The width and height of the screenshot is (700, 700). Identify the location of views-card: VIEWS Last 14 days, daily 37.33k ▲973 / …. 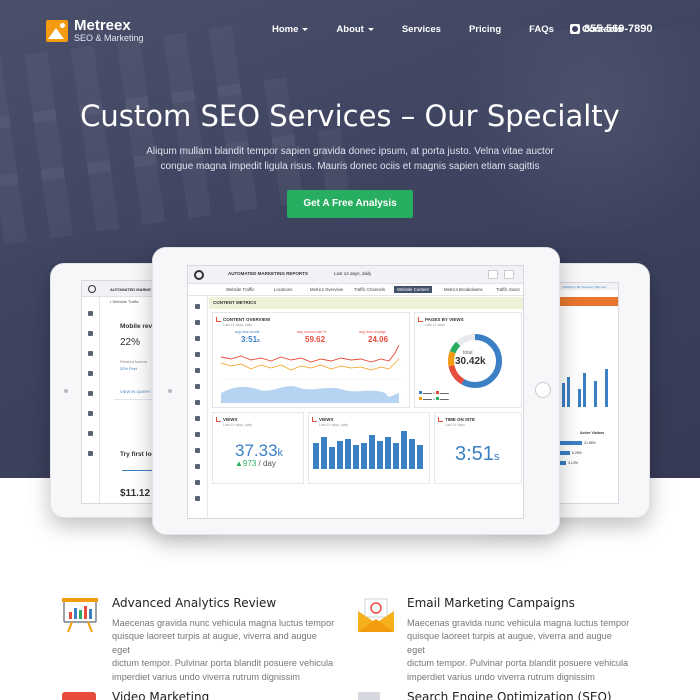
(258, 448).